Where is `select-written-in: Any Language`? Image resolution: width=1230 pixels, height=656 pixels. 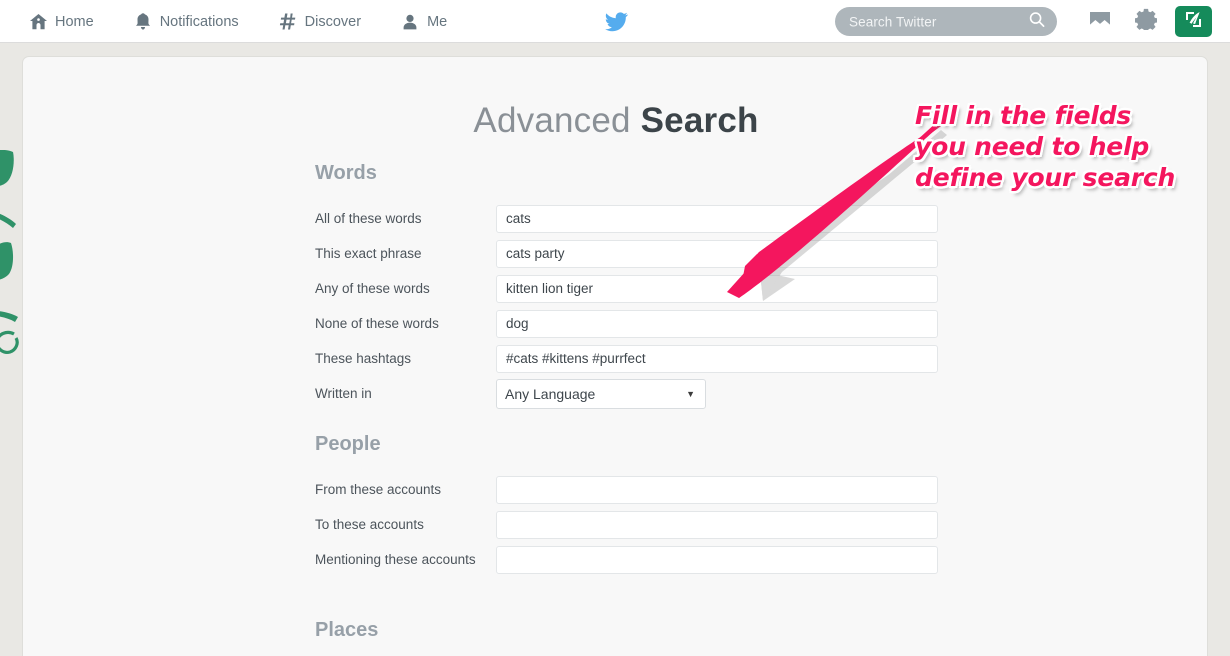
select-written-in: Any Language is located at coordinates (601, 393).